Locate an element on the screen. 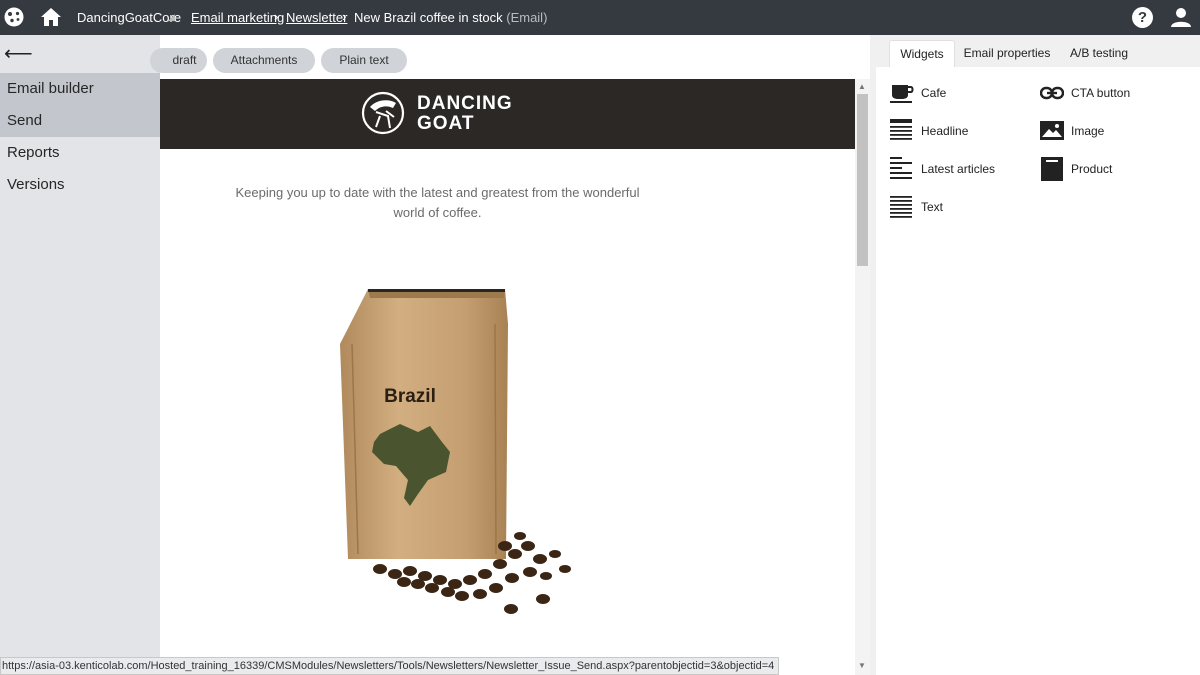 The width and height of the screenshot is (1200, 675). email-header-banner: DANCING GOAT is located at coordinates (507, 114).